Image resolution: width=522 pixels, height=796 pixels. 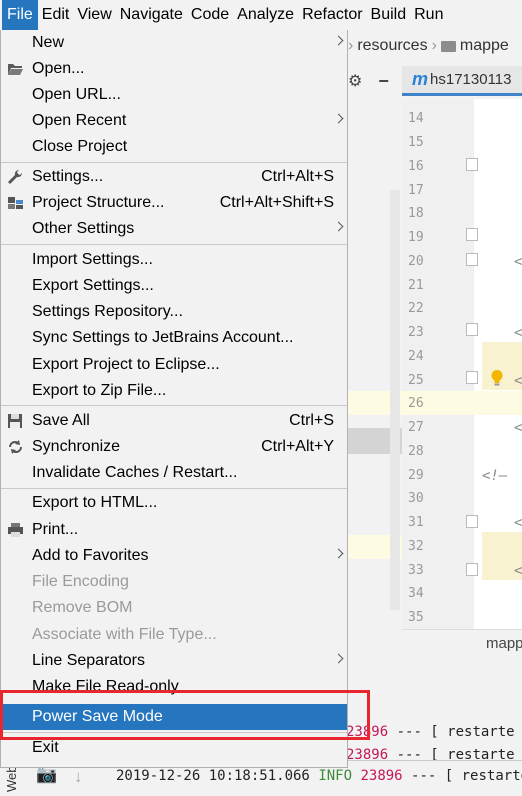 I want to click on menu-item-remove-bom: Remove BOM, so click(x=82, y=607).